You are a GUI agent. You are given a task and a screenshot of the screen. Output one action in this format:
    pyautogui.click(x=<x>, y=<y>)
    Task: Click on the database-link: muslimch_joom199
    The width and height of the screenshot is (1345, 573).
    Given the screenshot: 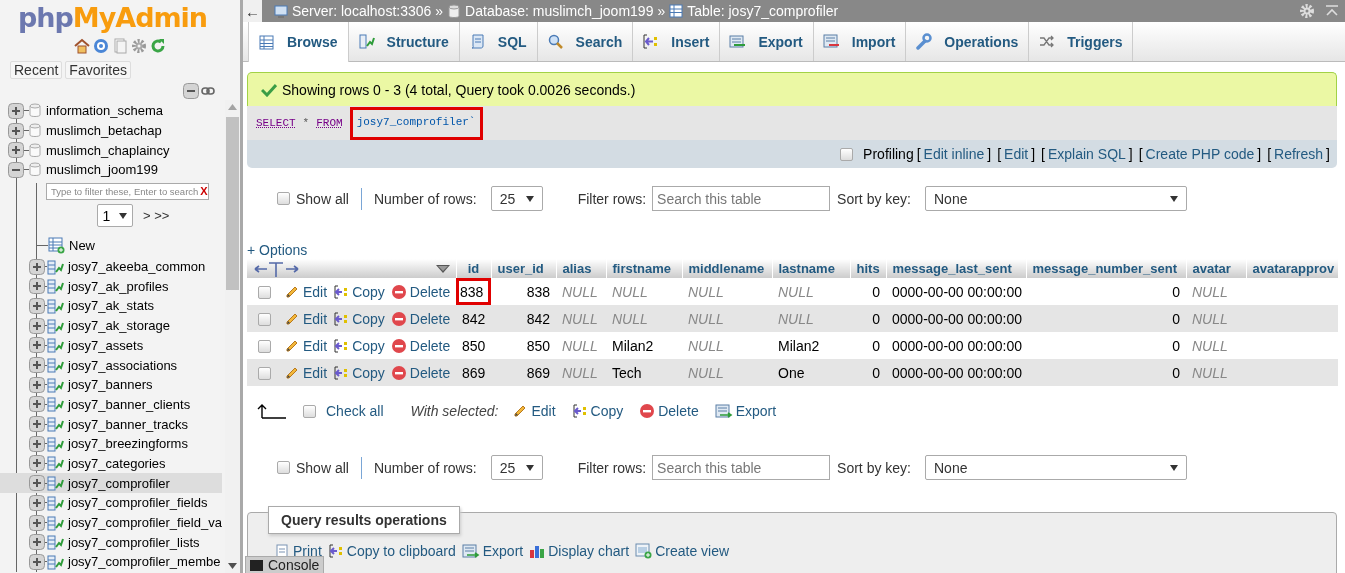 What is the action you would take?
    pyautogui.click(x=102, y=170)
    